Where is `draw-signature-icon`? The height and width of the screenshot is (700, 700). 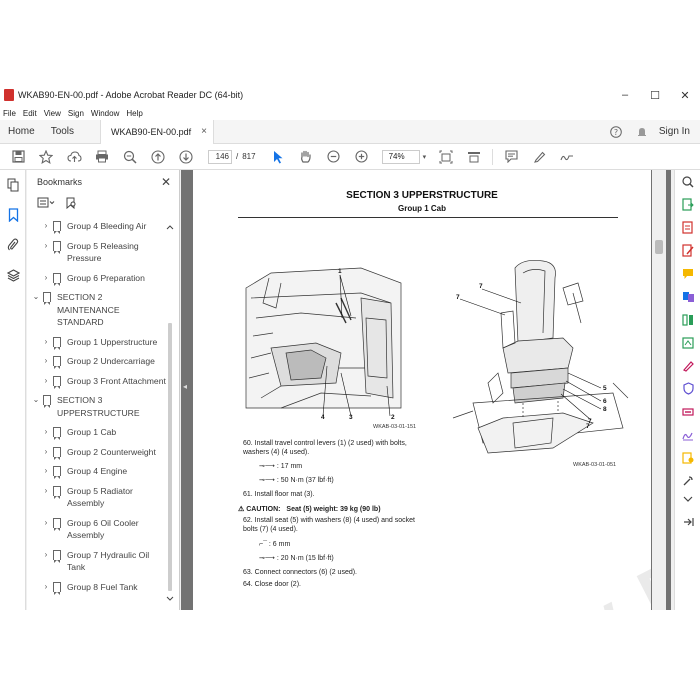
draw-signature-icon is located at coordinates (567, 157).